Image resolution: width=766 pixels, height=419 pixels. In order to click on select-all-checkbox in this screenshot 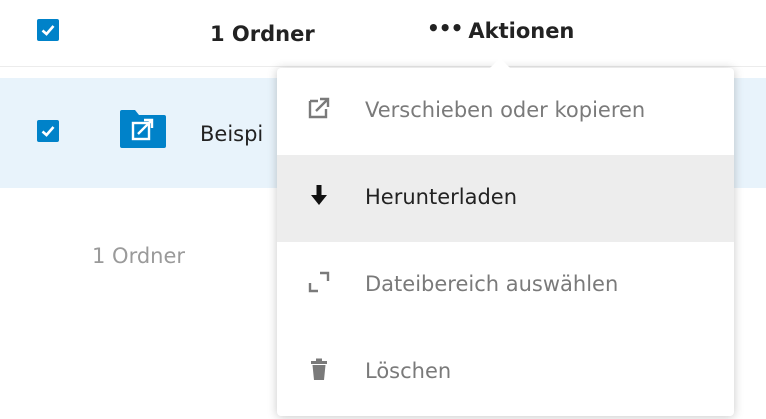, I will do `click(48, 30)`.